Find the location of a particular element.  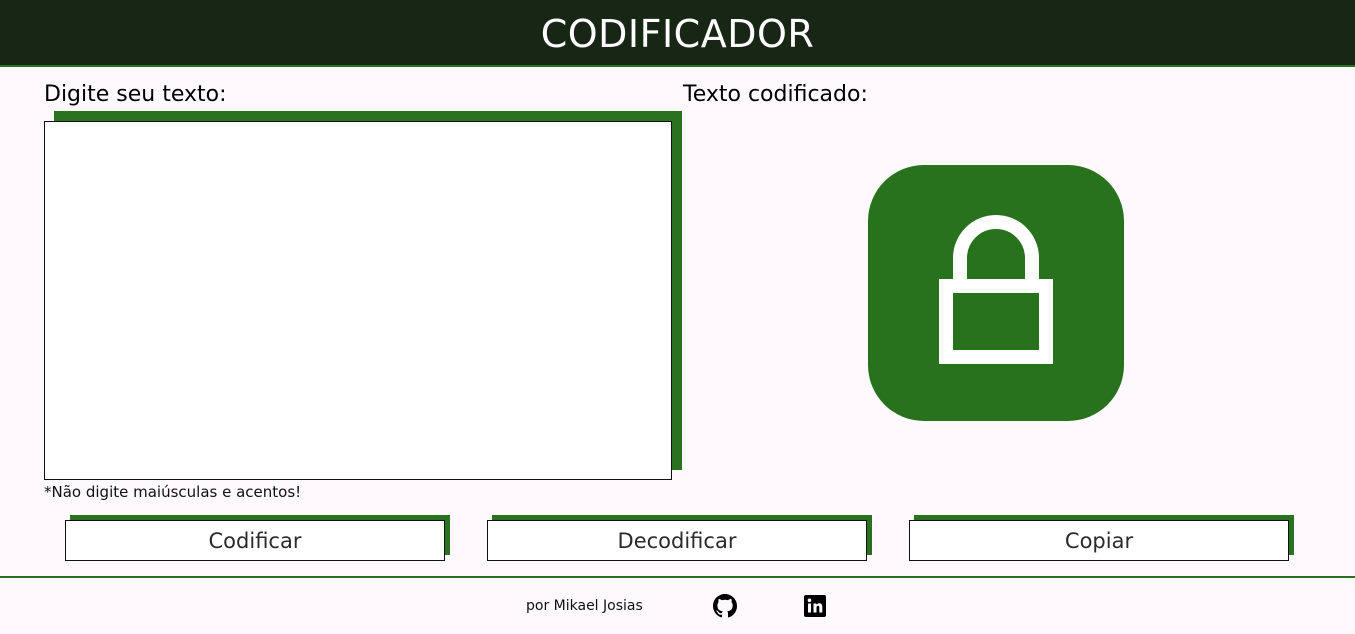

app-header: CODIFICADOR is located at coordinates (677, 33).